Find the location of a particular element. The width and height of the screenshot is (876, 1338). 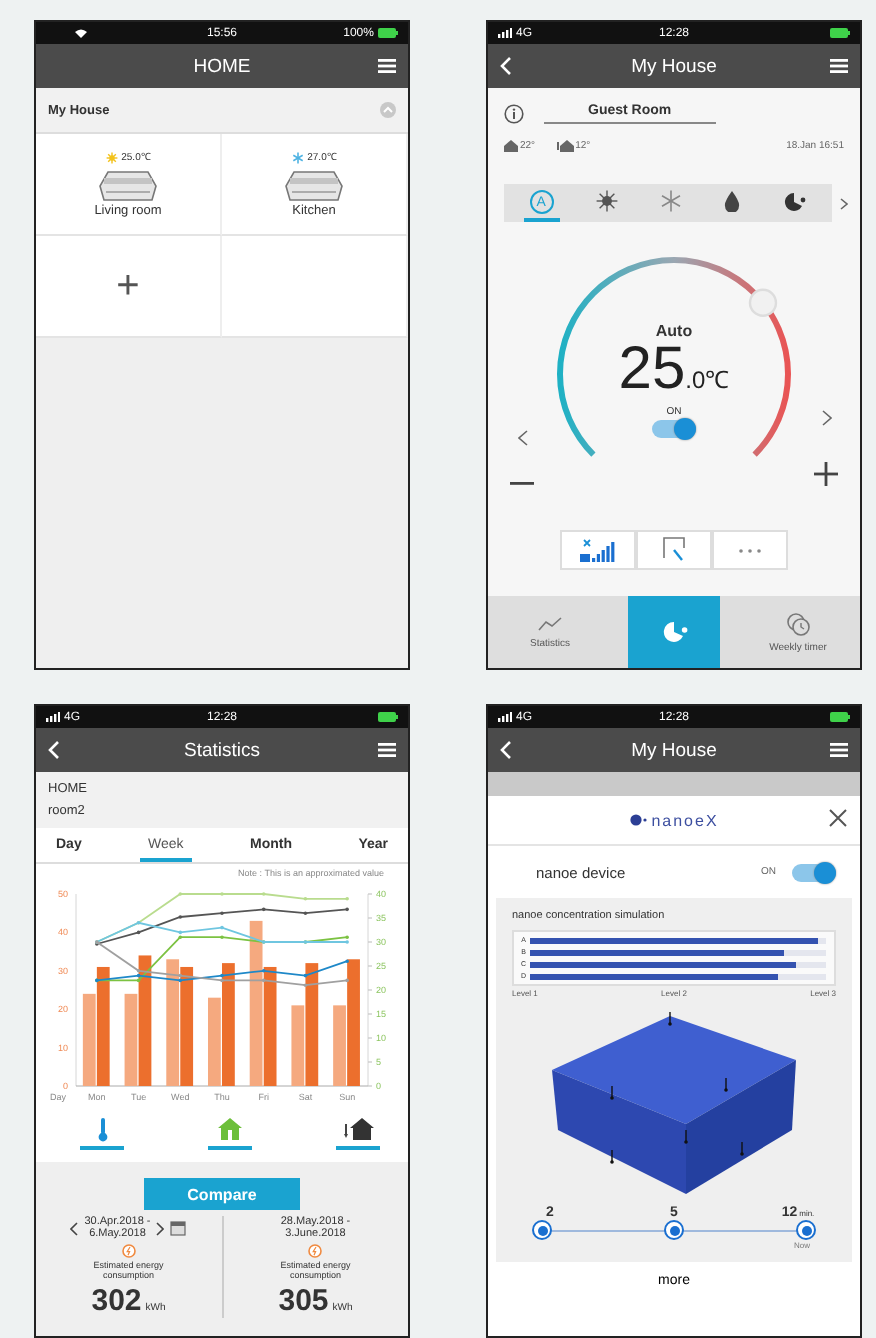

clock-icon is located at coordinates (798, 623).